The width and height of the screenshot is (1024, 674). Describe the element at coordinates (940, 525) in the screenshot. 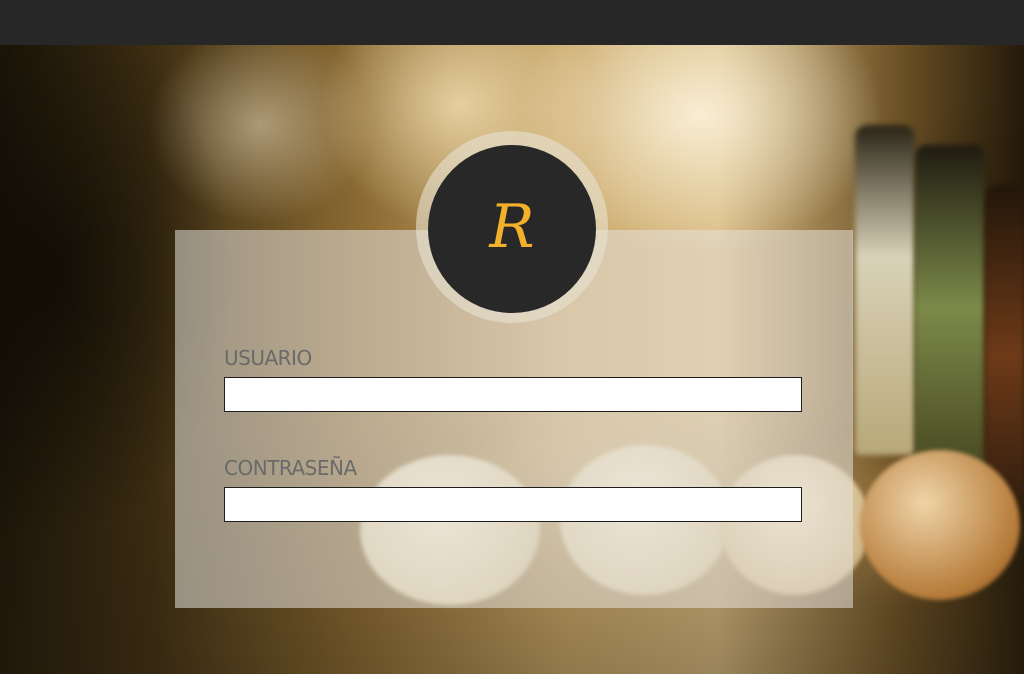

I see `apple-image` at that location.